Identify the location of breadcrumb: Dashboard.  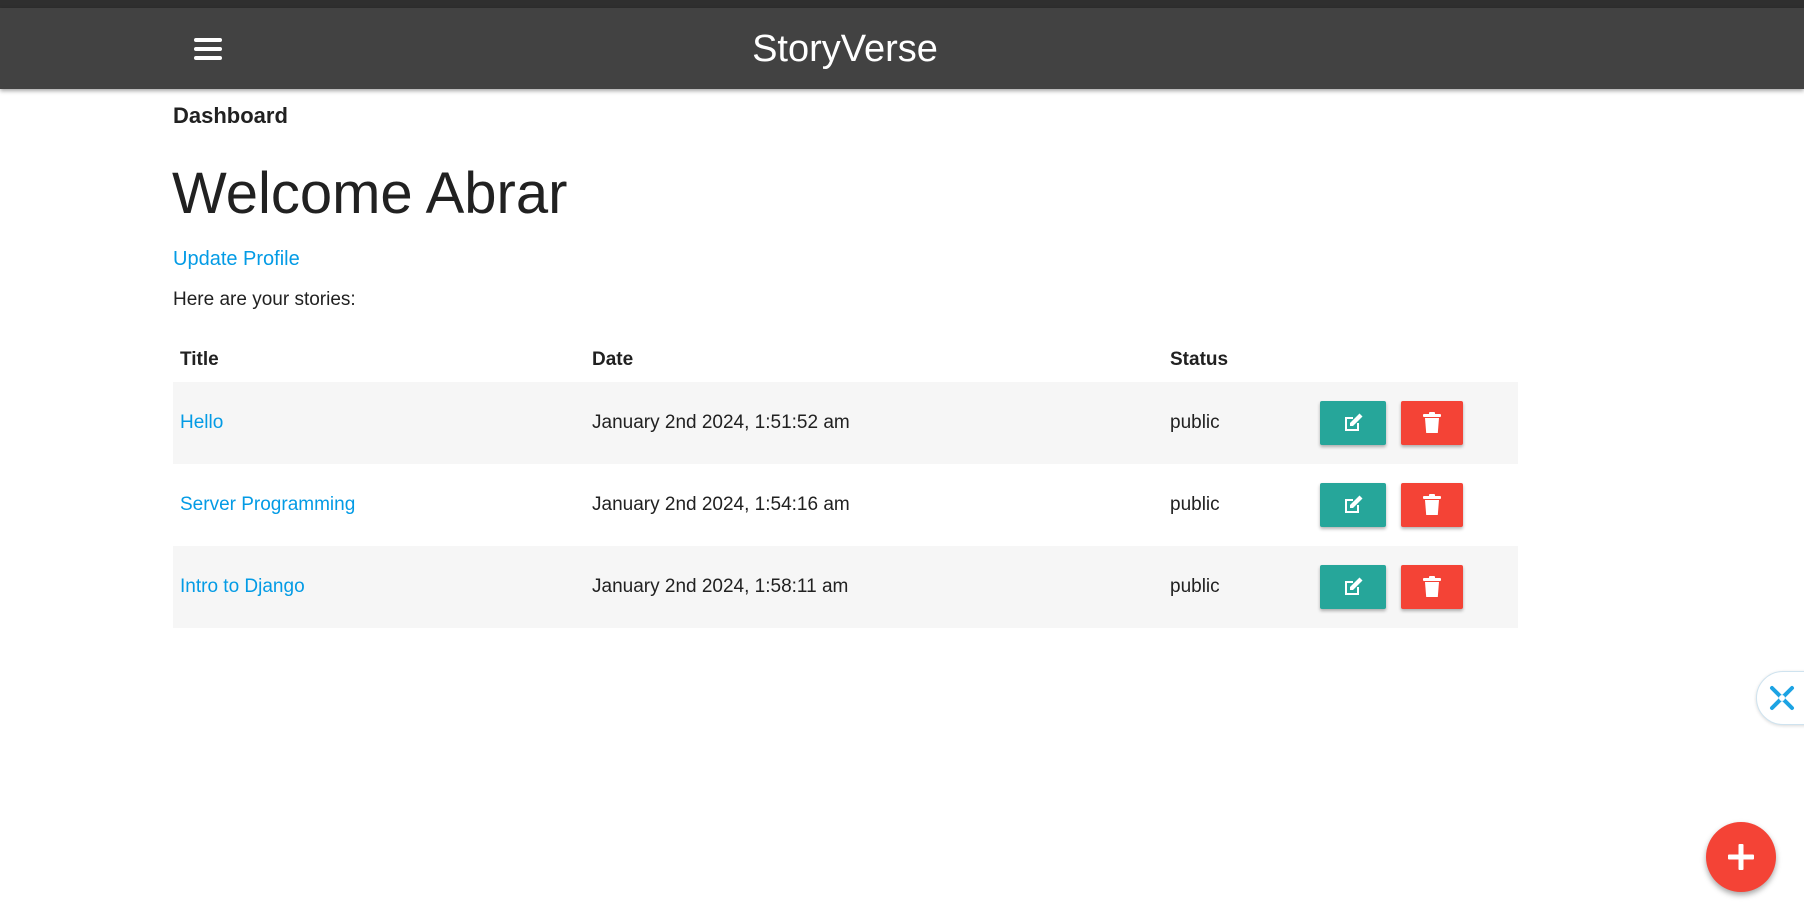
(230, 115).